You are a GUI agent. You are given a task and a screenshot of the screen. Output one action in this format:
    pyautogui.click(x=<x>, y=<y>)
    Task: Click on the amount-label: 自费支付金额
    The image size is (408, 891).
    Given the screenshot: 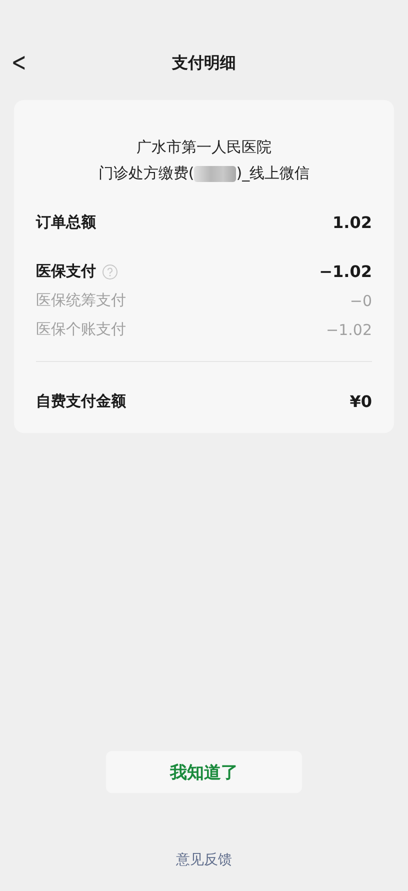 What is the action you would take?
    pyautogui.click(x=81, y=401)
    